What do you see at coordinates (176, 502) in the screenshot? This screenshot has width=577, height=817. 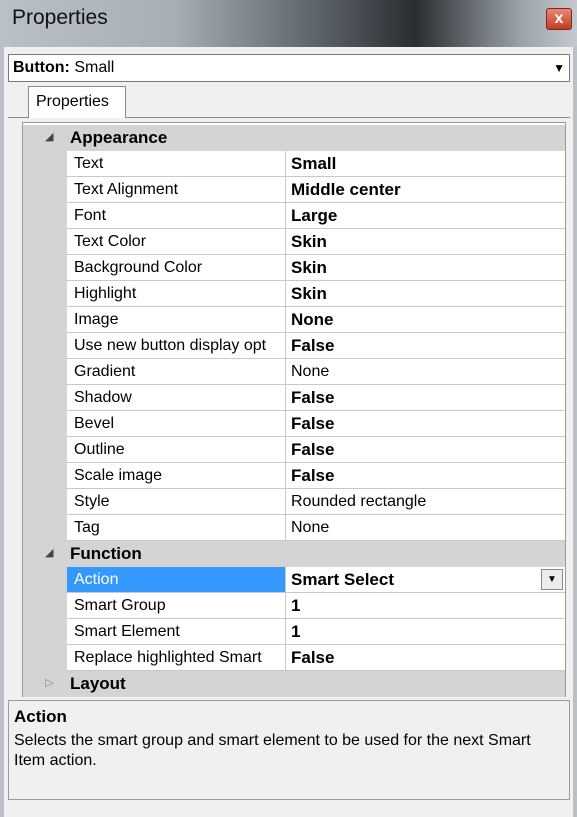 I see `property-name: Style` at bounding box center [176, 502].